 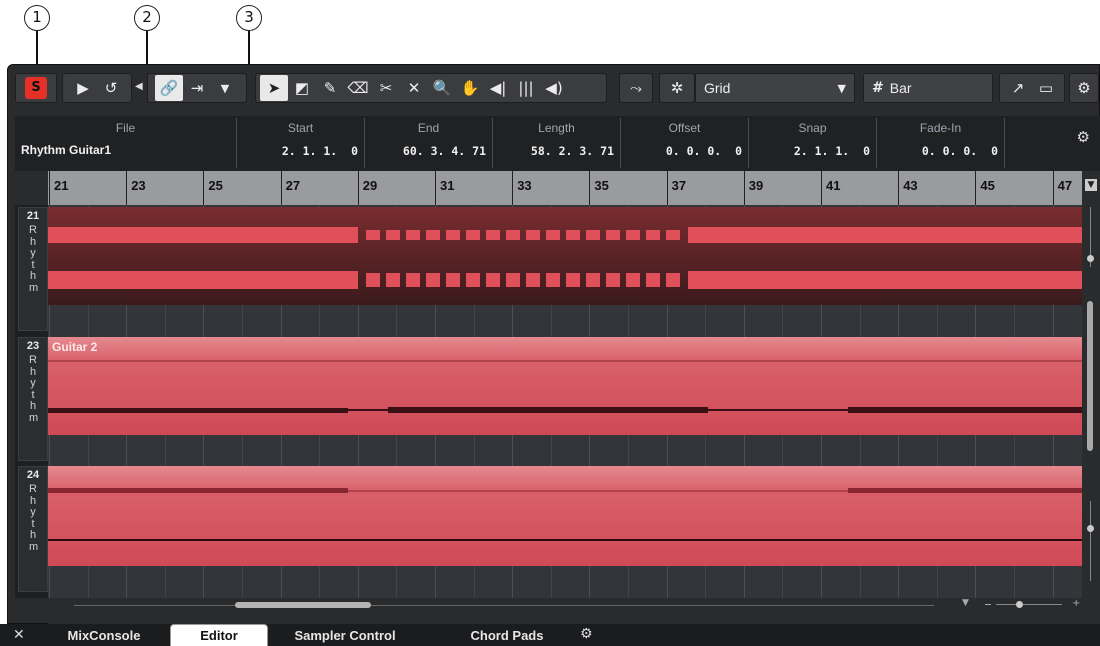 What do you see at coordinates (83, 88) in the screenshot?
I see `play-icon: ▶` at bounding box center [83, 88].